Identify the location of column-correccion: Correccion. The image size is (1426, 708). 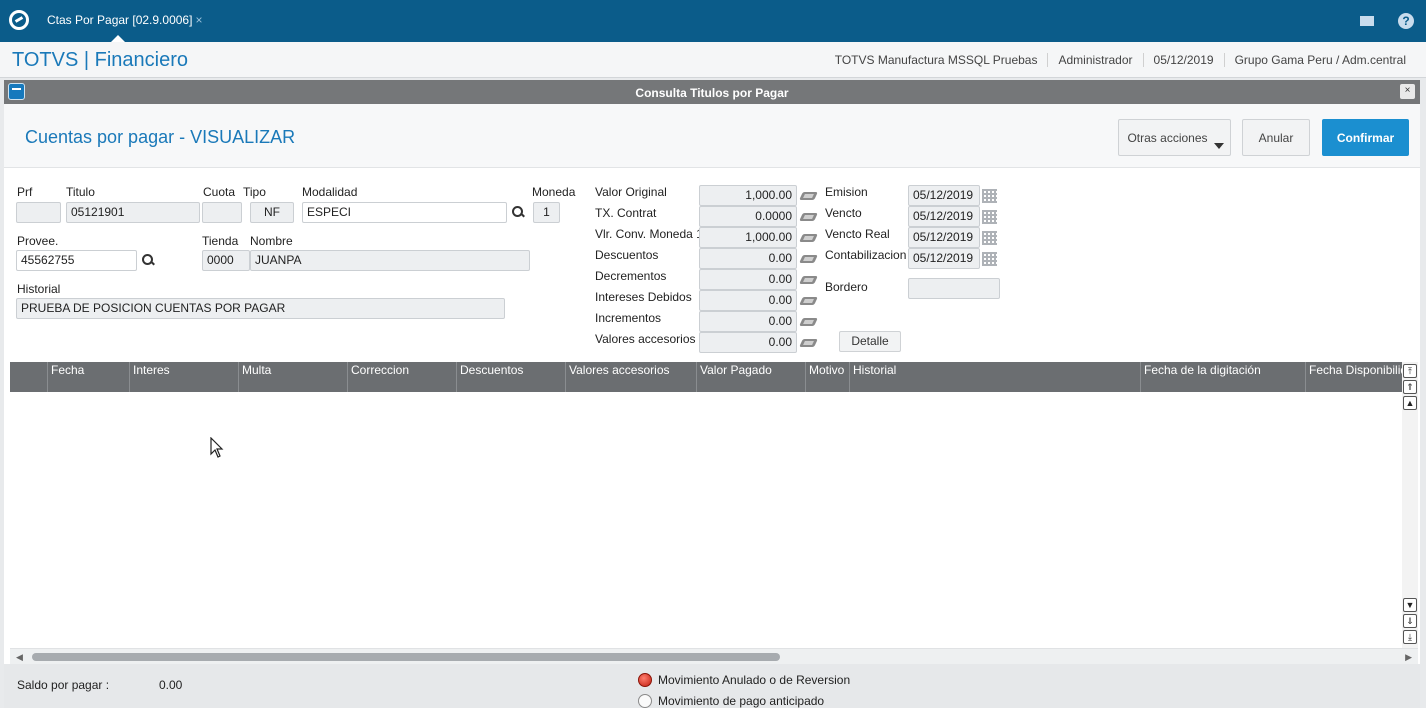
(401, 377).